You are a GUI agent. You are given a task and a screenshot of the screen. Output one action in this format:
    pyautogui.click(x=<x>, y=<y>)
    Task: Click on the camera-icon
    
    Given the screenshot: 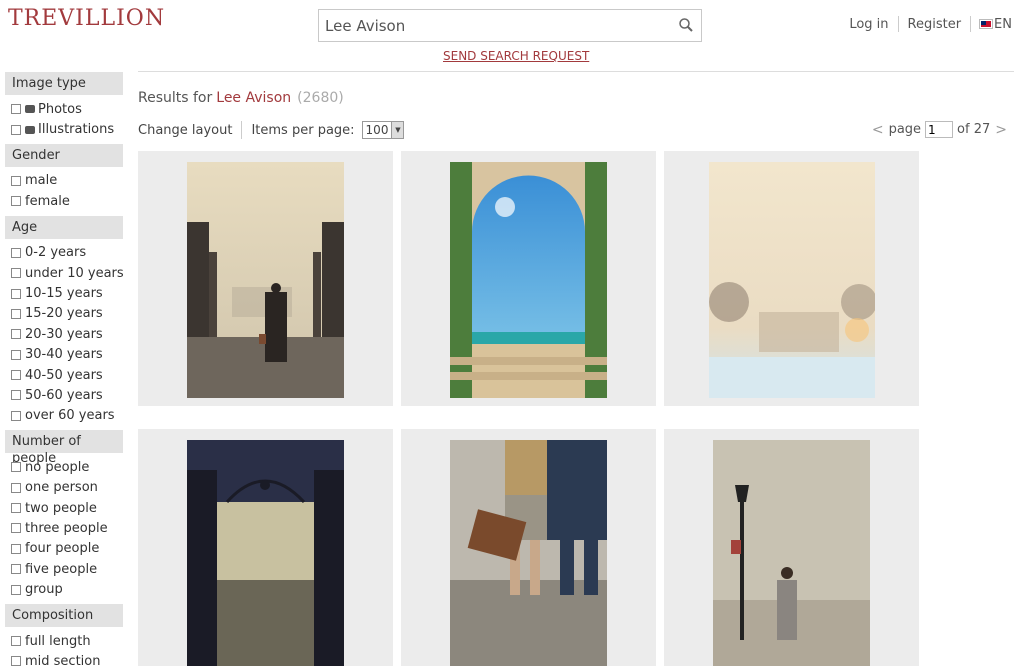 What is the action you would take?
    pyautogui.click(x=30, y=109)
    